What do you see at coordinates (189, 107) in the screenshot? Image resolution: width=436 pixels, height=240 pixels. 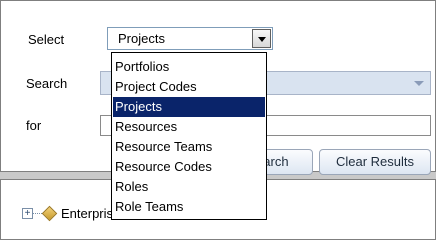 I see `dropdown-option-projects: Projects` at bounding box center [189, 107].